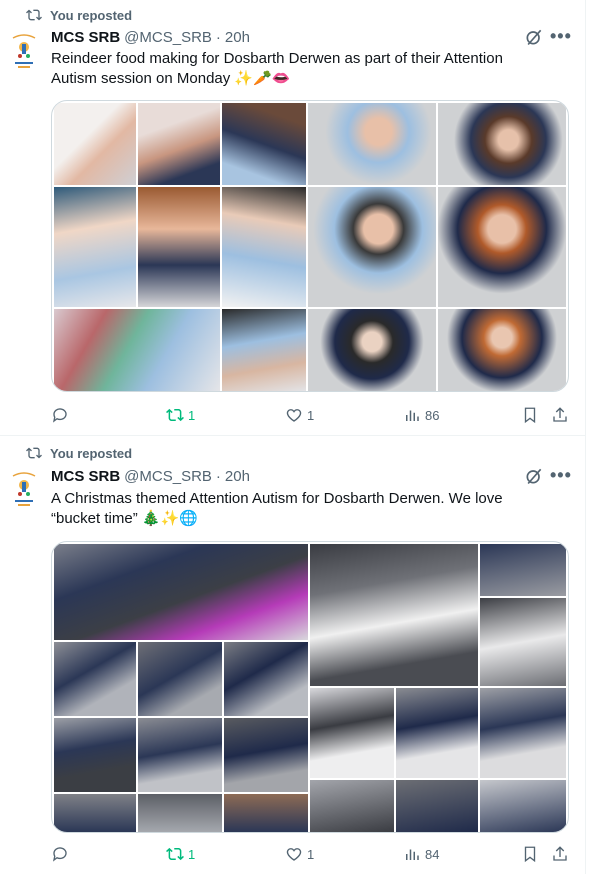 This screenshot has width=615, height=874. I want to click on tweet-text-line: “bucket time” 🎄✨🌐, so click(124, 518).